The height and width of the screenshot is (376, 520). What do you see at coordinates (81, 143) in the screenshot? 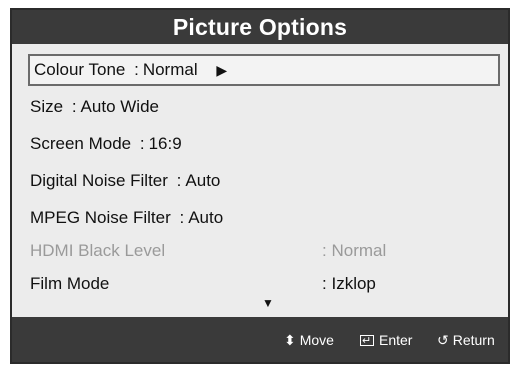
I see `menu-item-label: Screen Mode` at bounding box center [81, 143].